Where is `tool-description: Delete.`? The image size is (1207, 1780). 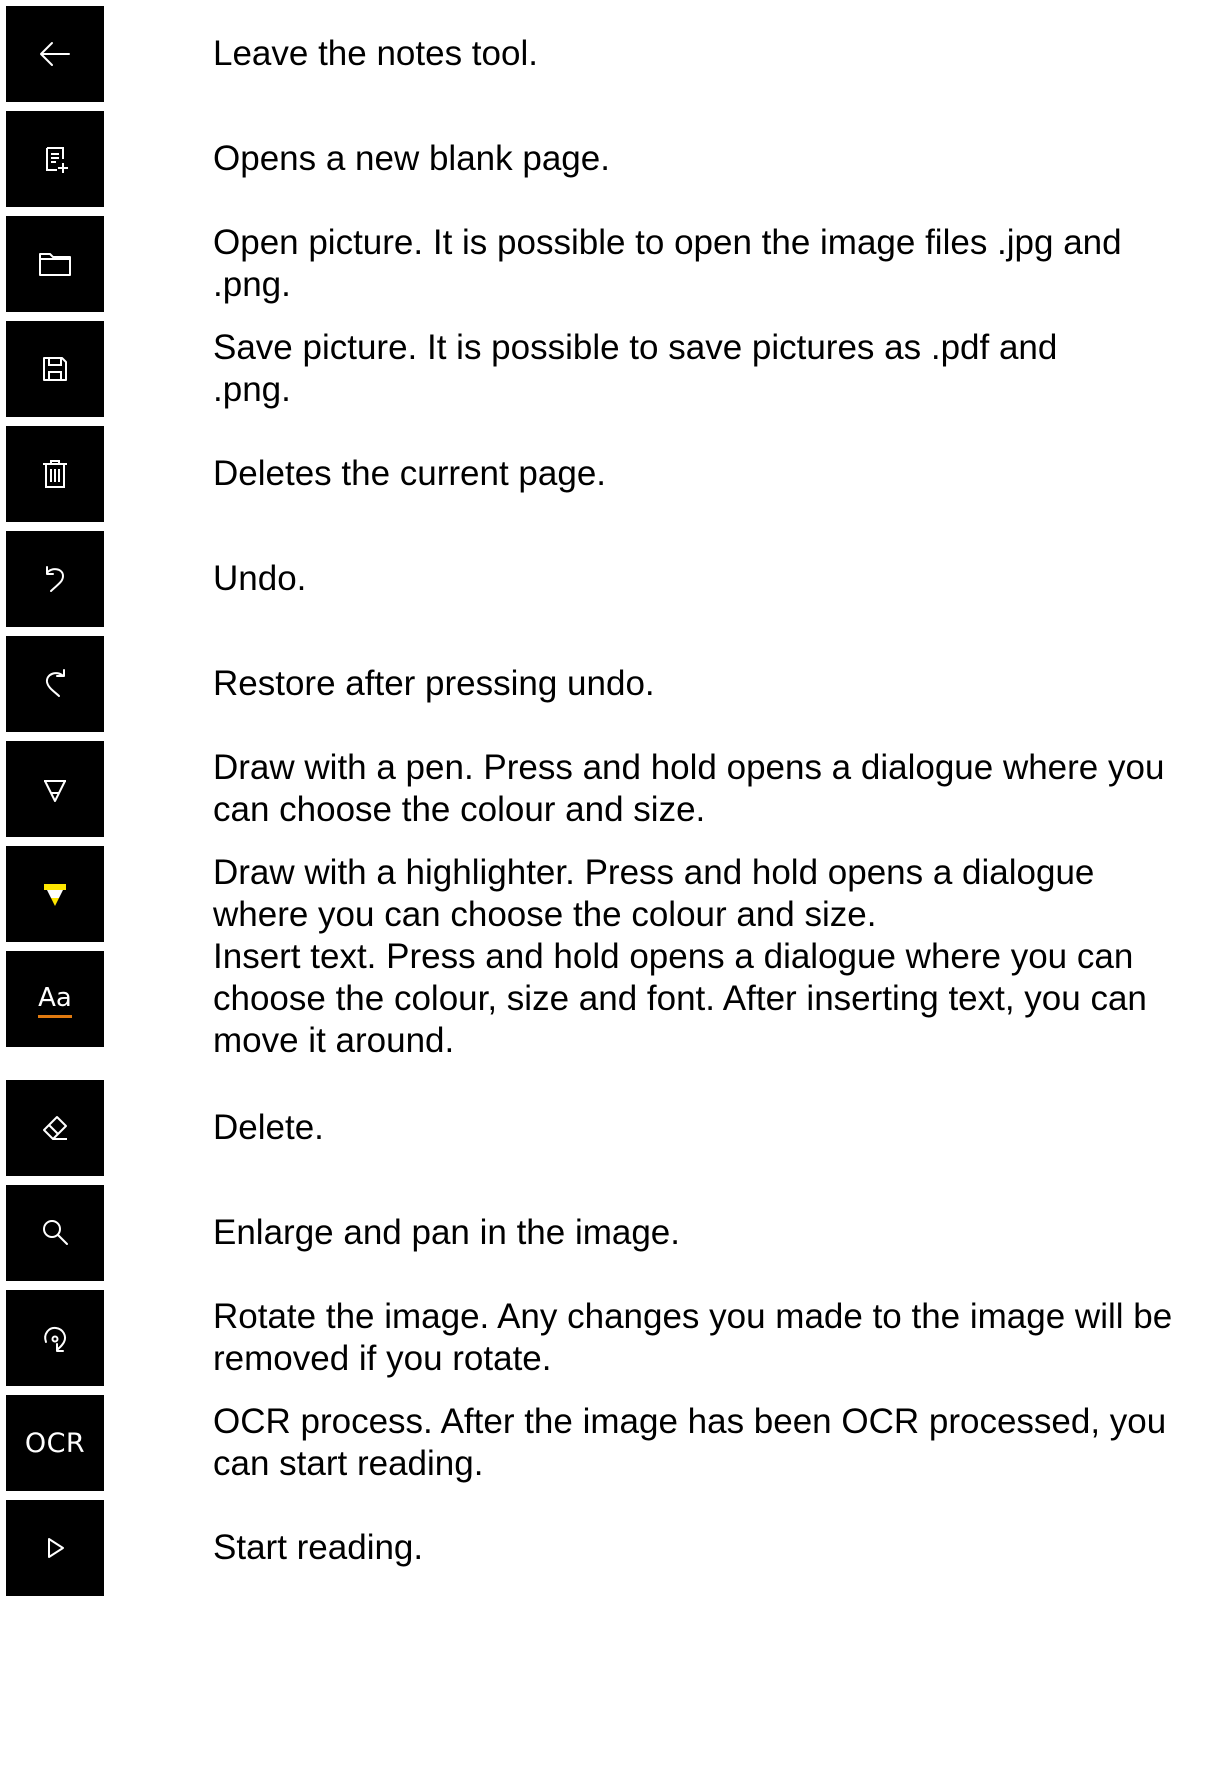
tool-description: Delete. is located at coordinates (268, 1127).